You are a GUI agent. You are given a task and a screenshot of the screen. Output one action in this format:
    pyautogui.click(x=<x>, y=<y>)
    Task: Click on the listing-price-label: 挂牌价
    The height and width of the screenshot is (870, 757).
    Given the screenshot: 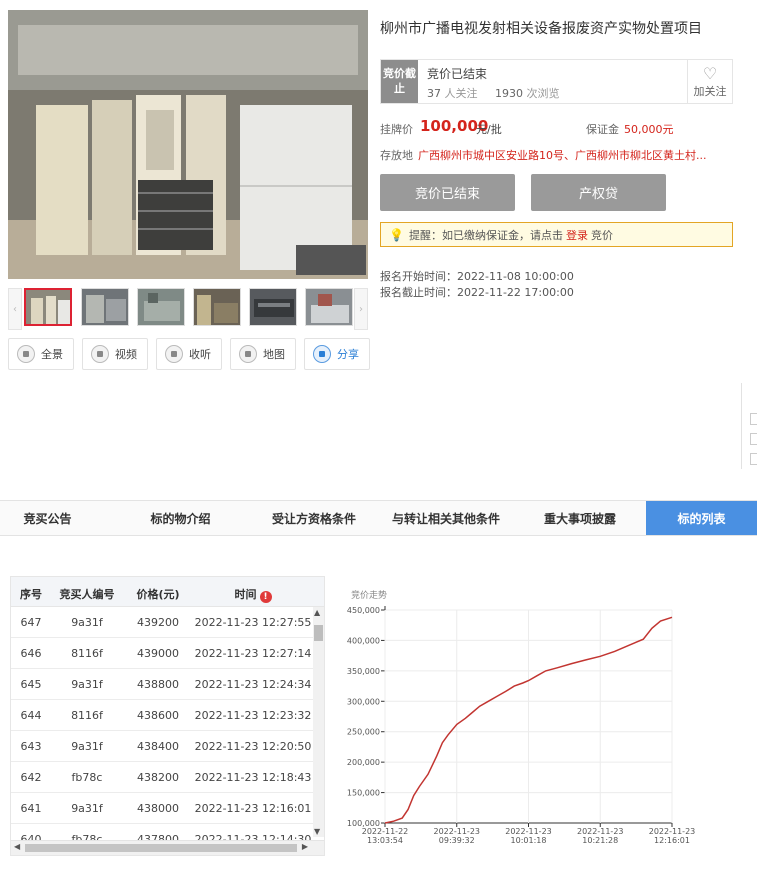 What is the action you would take?
    pyautogui.click(x=396, y=129)
    